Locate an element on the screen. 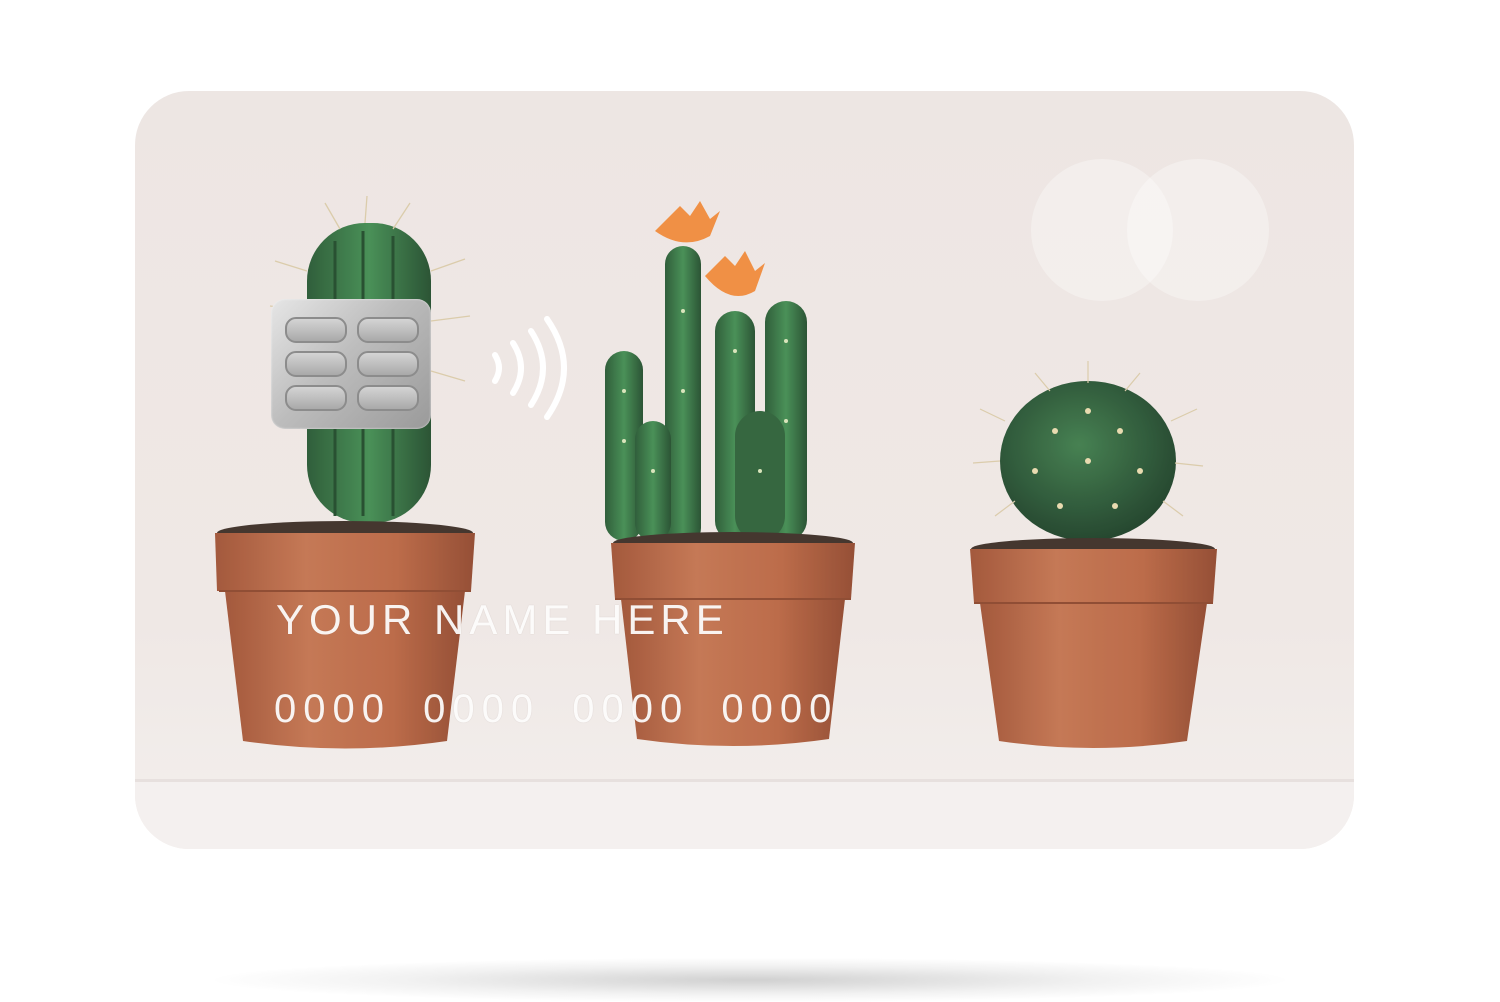 The image size is (1500, 1002). card-number: 0000 0000 0000 0000 is located at coordinates (563, 709).